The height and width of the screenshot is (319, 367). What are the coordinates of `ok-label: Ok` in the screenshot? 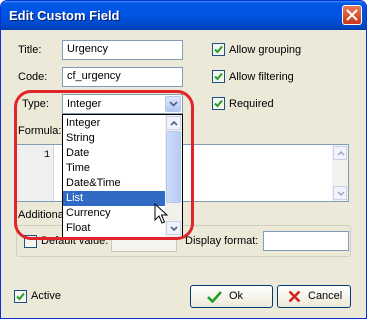 It's located at (236, 296).